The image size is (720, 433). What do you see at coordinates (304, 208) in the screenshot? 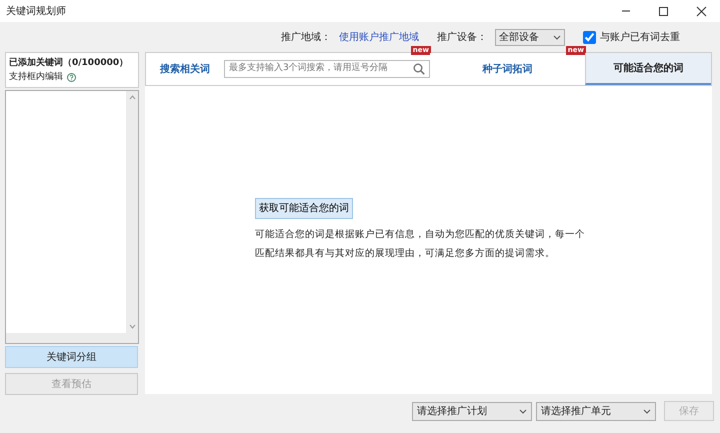
I see `fetch-button: 获取可能适合您的词` at bounding box center [304, 208].